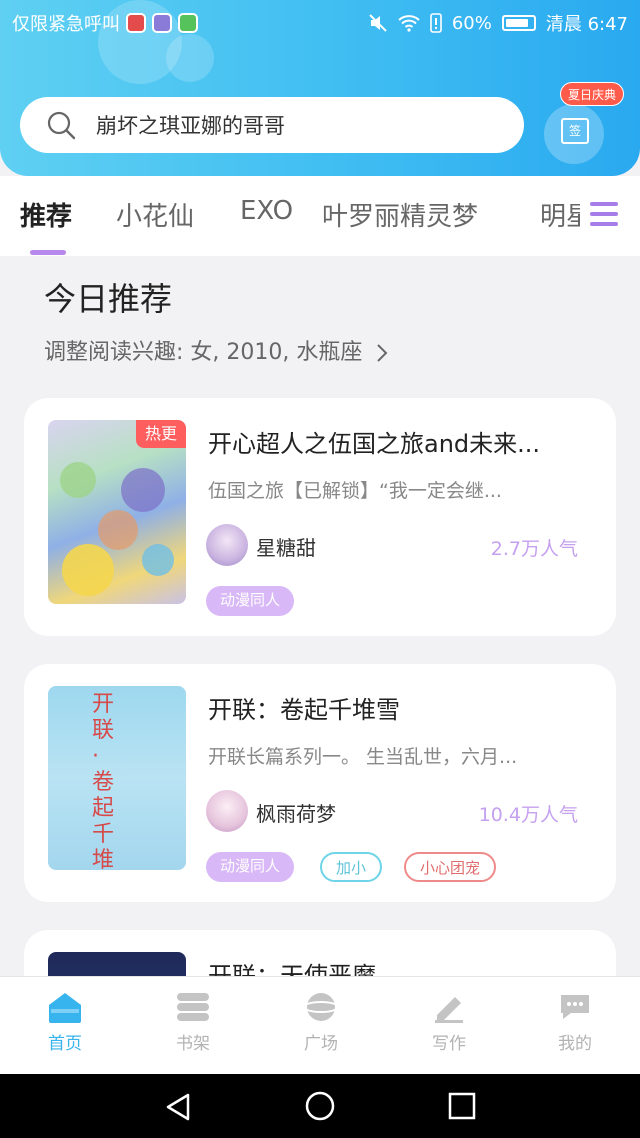  I want to click on planet-icon, so click(321, 1007).